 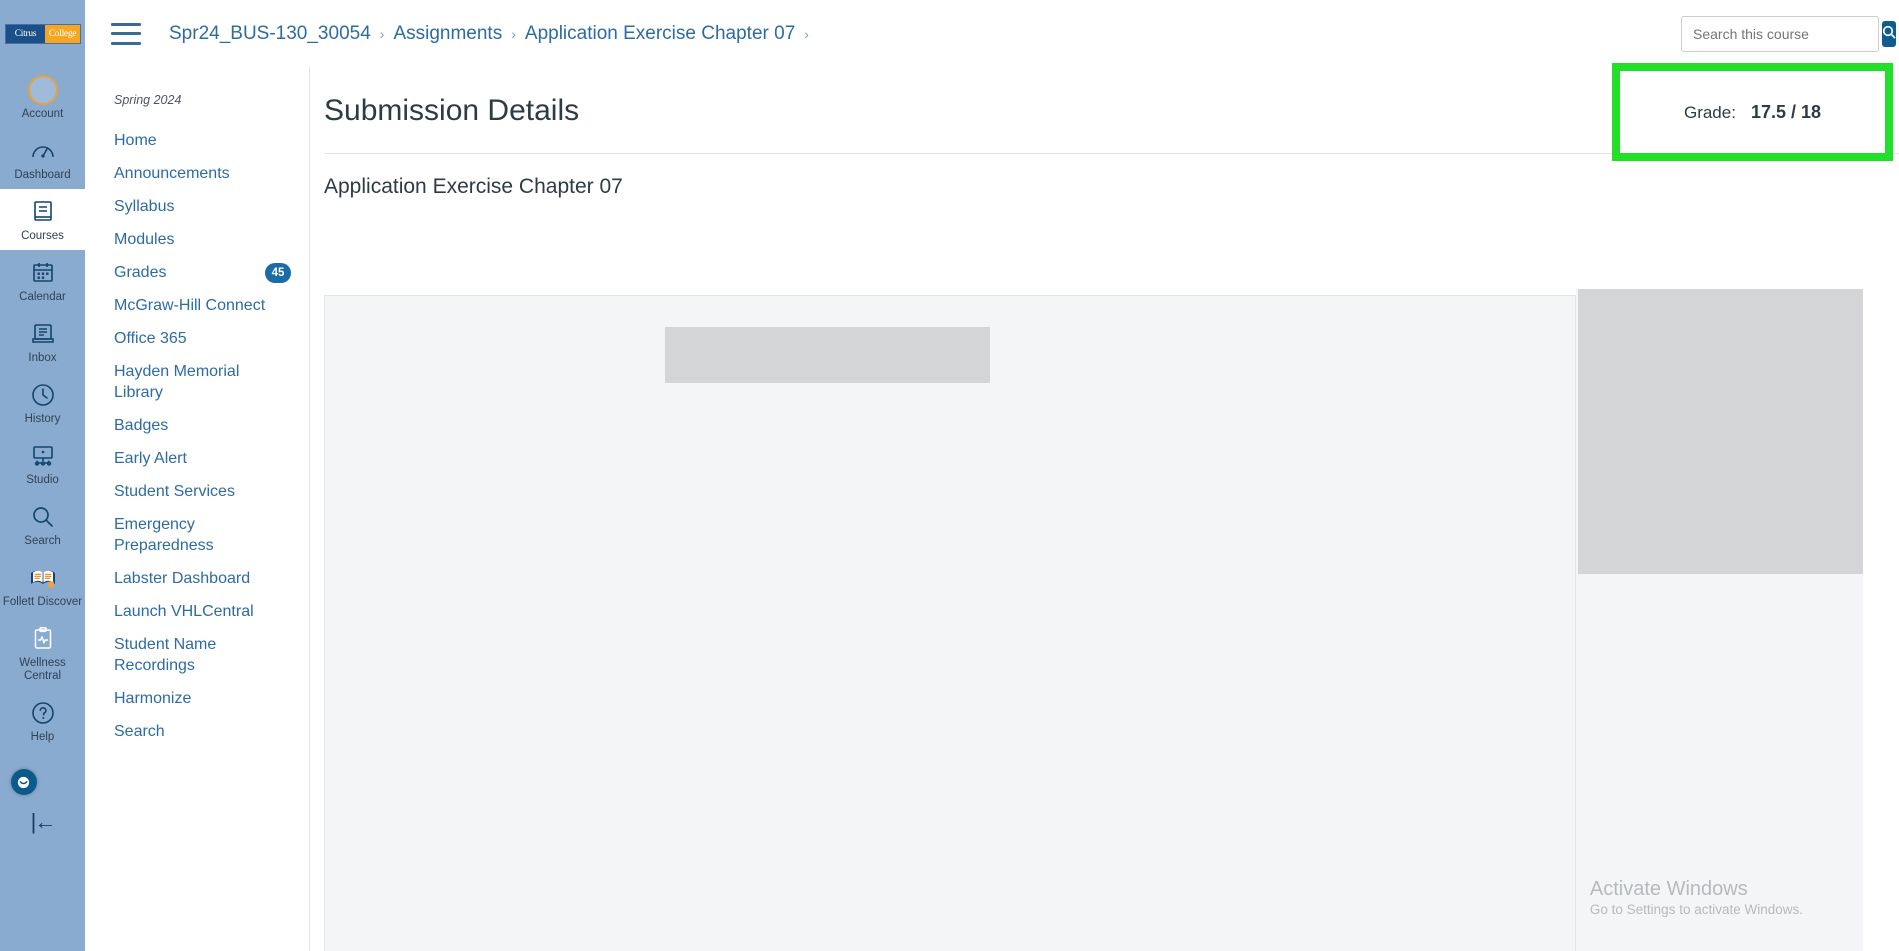 I want to click on global-nav-item-calendar: Calendar, so click(x=42, y=280).